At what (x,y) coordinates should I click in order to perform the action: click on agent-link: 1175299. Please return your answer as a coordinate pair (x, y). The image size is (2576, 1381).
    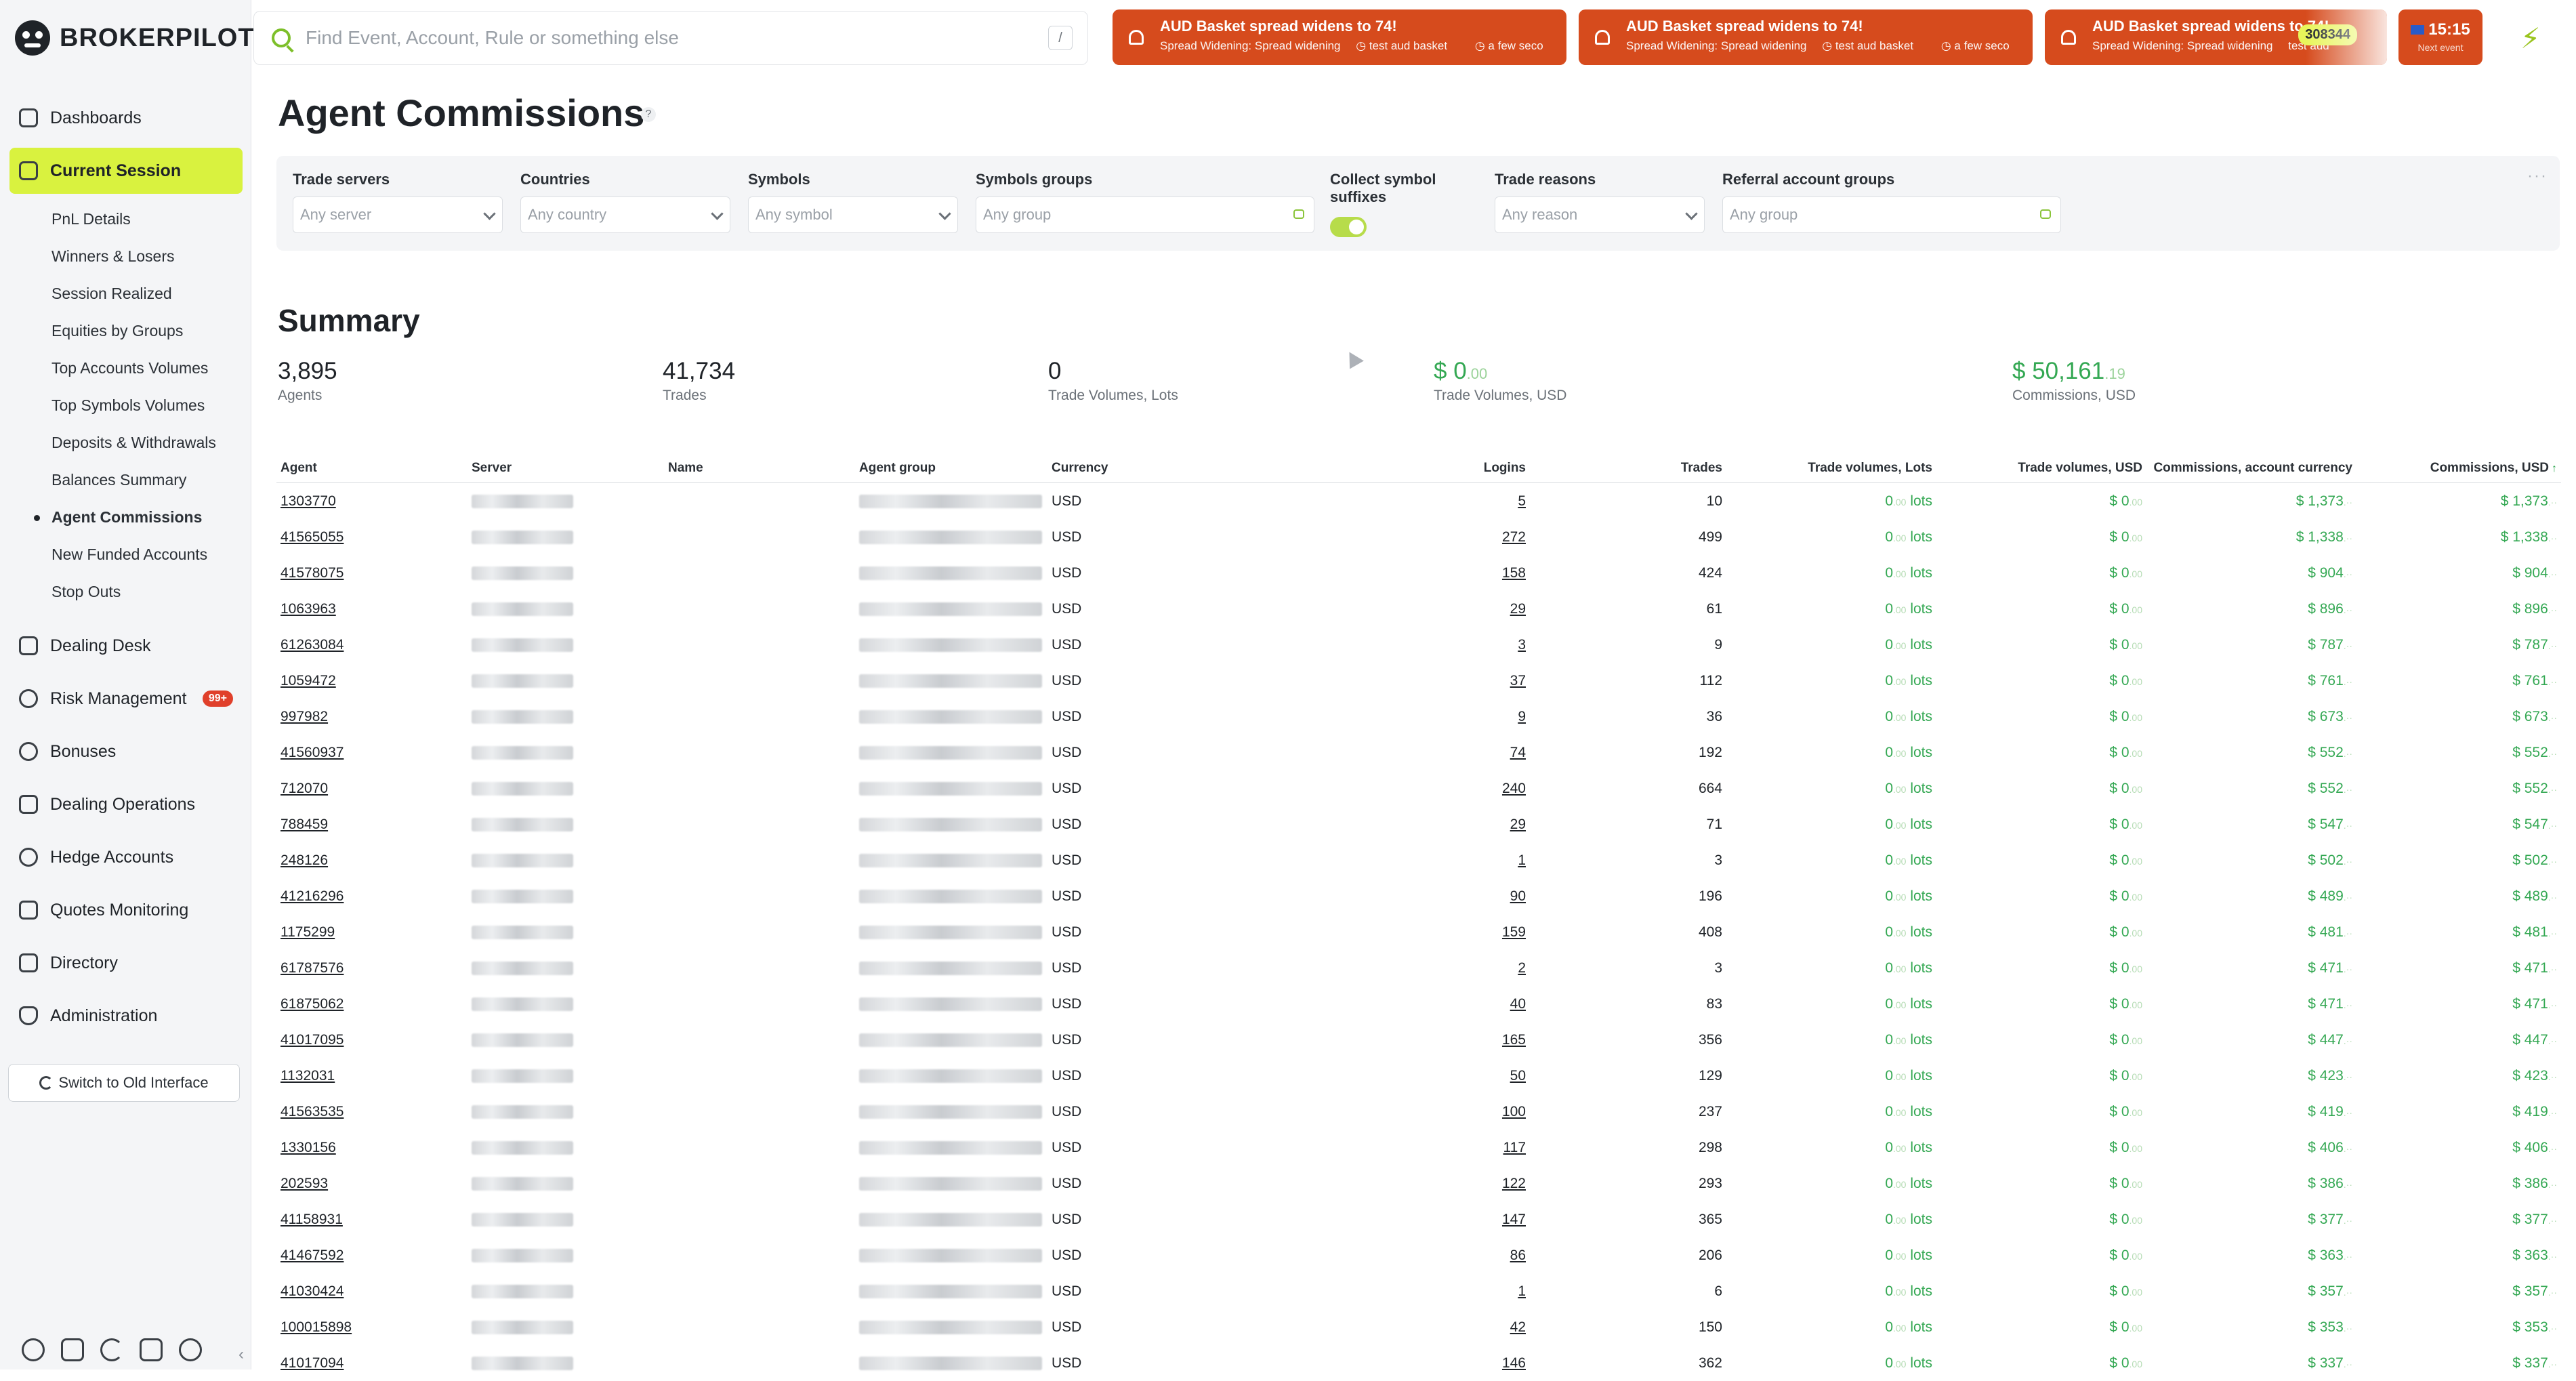
    Looking at the image, I should click on (308, 932).